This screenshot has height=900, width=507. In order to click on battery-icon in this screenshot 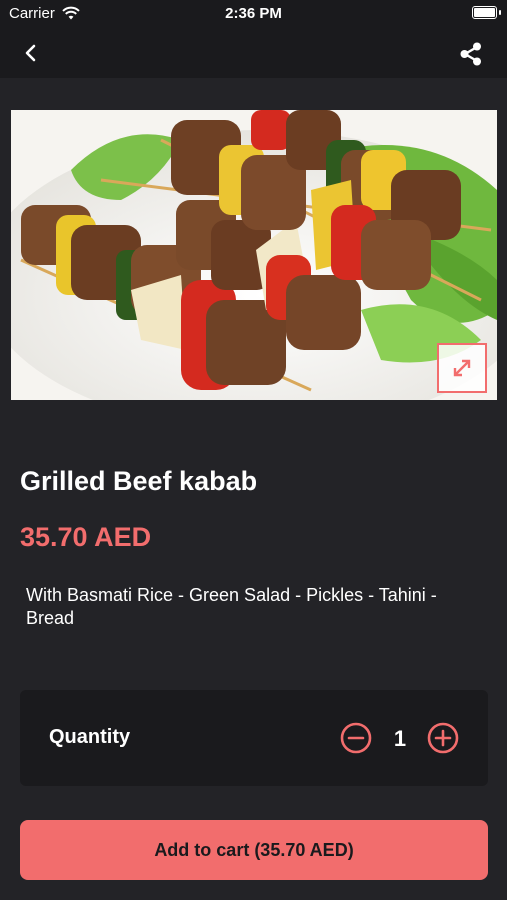, I will do `click(484, 12)`.